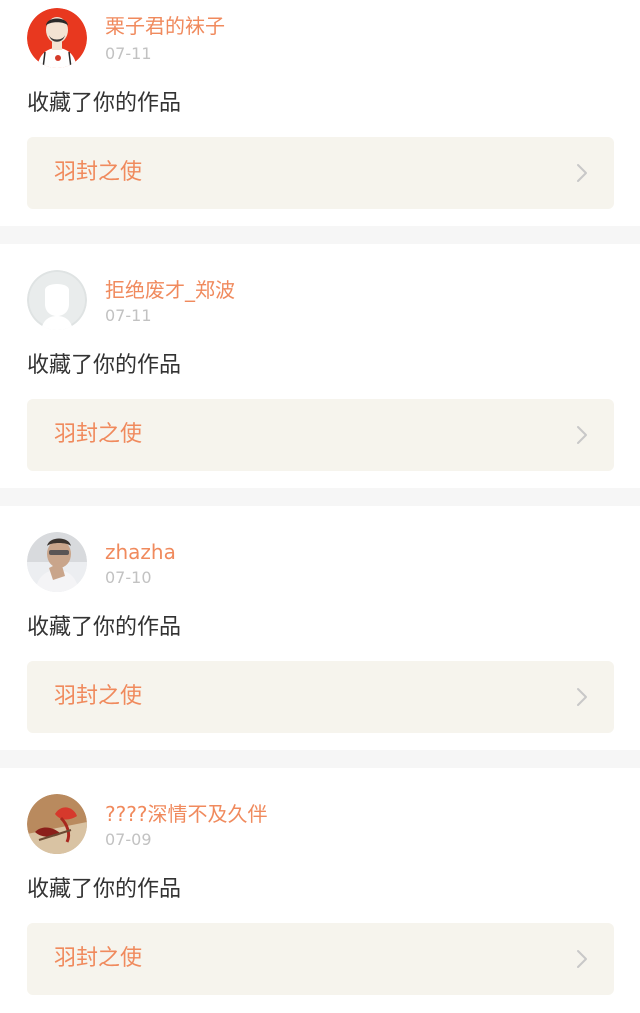 This screenshot has width=640, height=1013. Describe the element at coordinates (128, 839) in the screenshot. I see `timestamp: 07-09` at that location.